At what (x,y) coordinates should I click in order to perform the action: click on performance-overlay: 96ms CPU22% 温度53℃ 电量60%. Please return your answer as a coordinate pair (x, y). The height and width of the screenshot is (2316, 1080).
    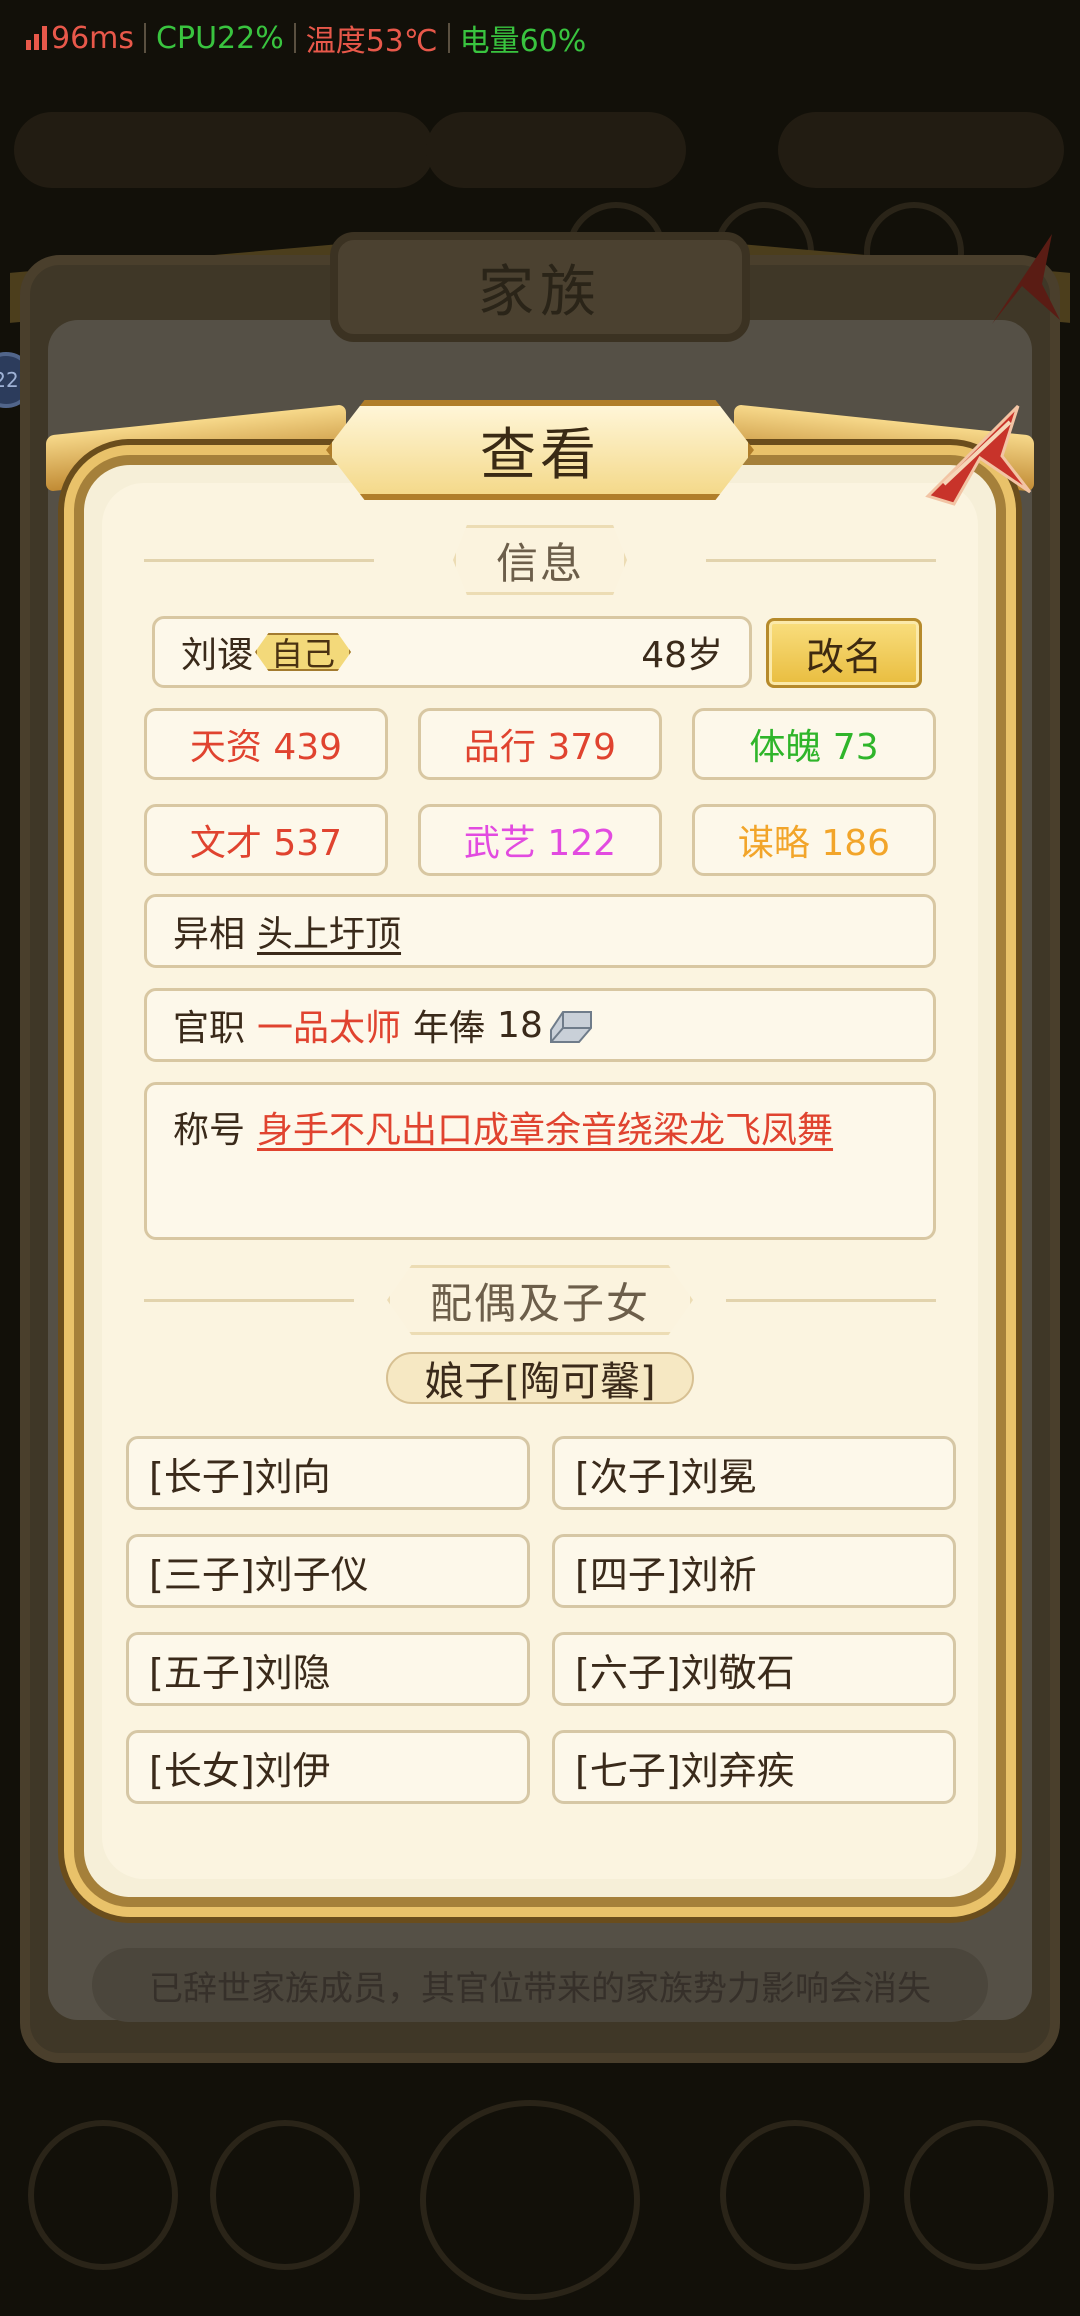
    Looking at the image, I should click on (306, 38).